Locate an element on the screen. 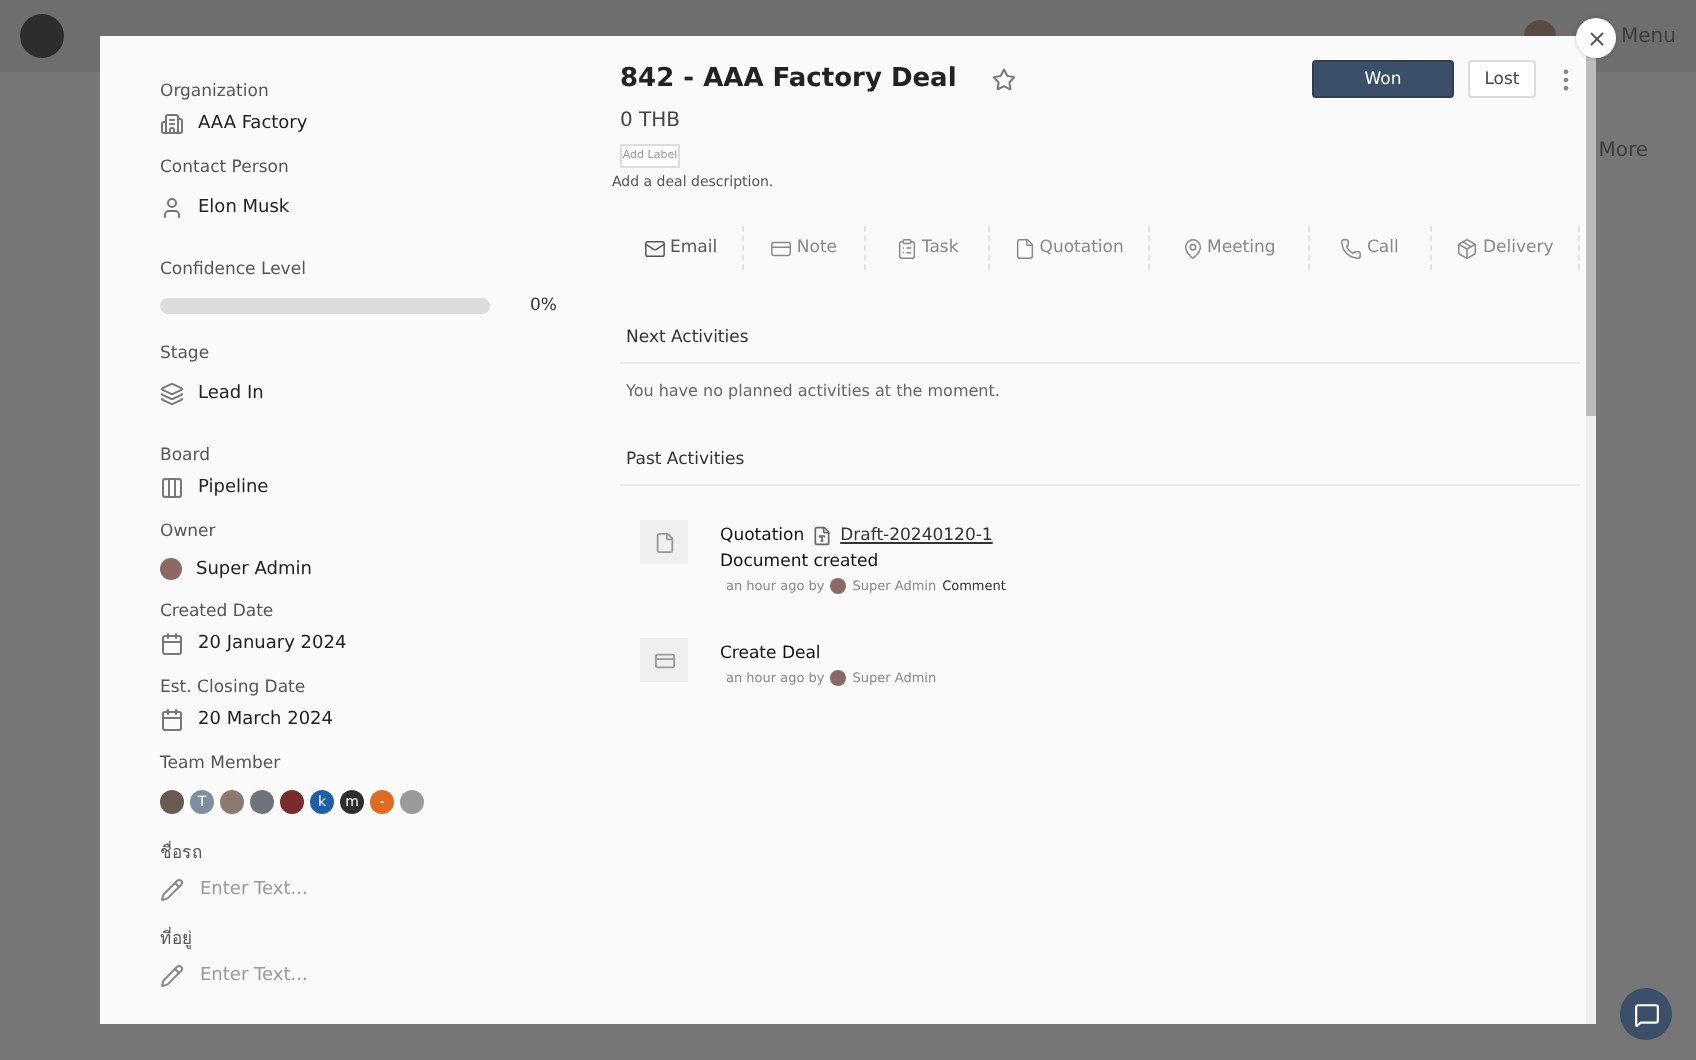  empty-message: You have no planned activities at the moment. is located at coordinates (814, 391).